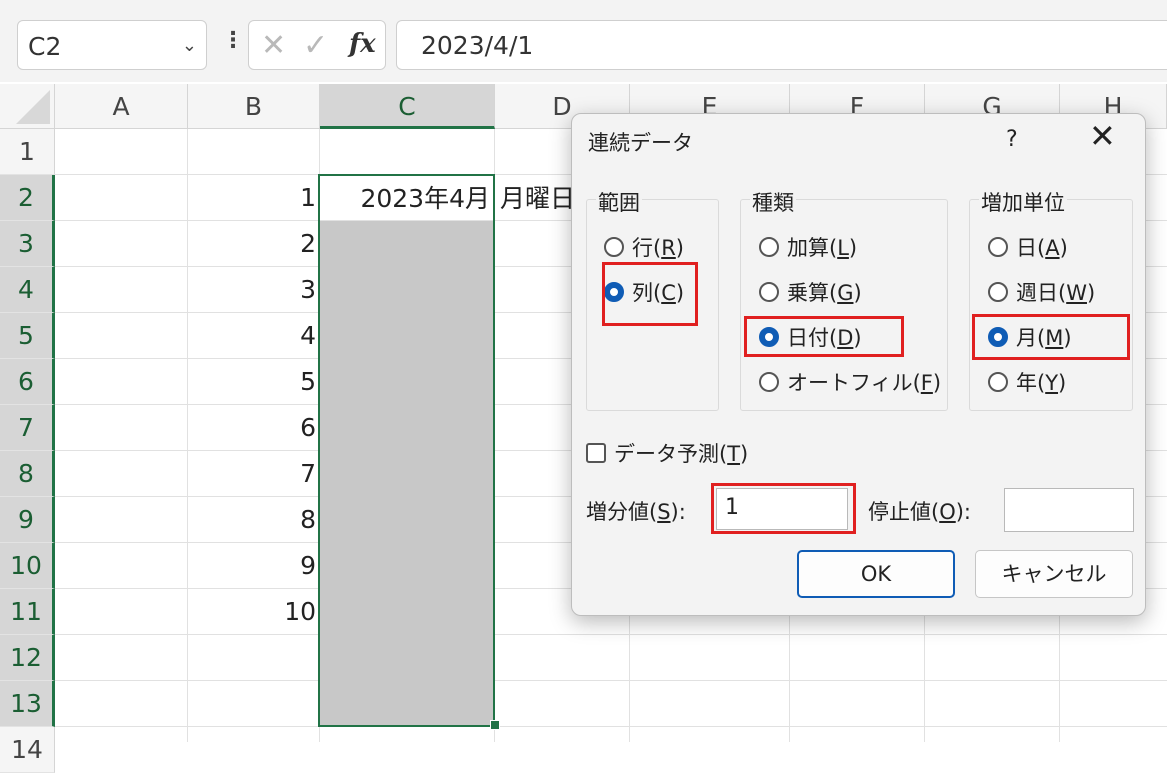 This screenshot has width=1167, height=773. What do you see at coordinates (822, 248) in the screenshot?
I see `radio-label: 加算(L)` at bounding box center [822, 248].